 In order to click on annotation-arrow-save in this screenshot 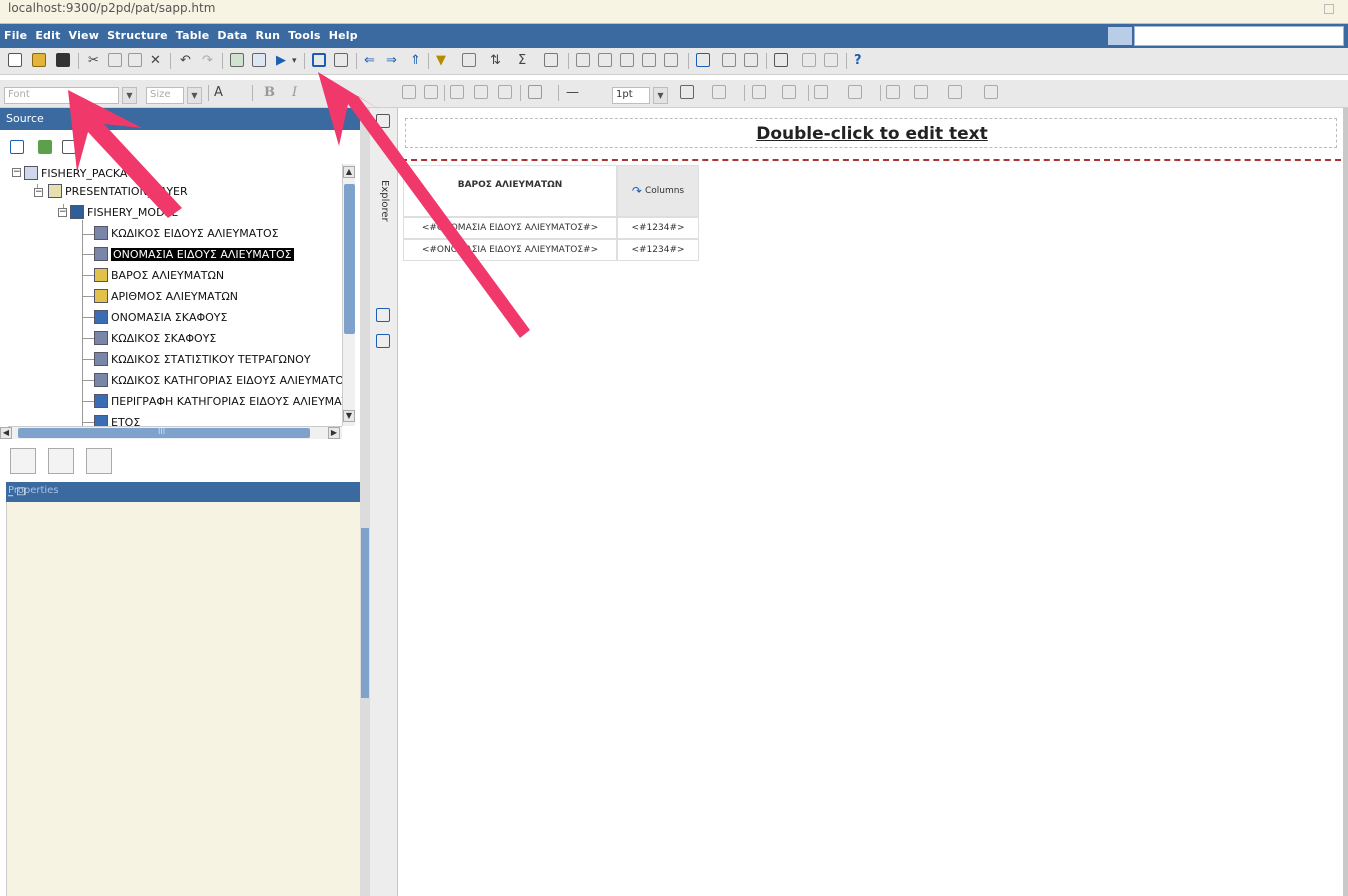, I will do `click(125, 154)`.